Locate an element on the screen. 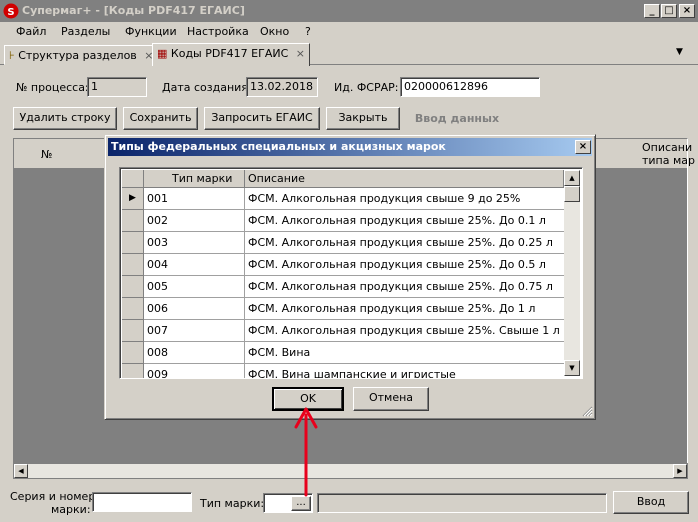  tab-structure-label: Структура разделов is located at coordinates (77, 55).